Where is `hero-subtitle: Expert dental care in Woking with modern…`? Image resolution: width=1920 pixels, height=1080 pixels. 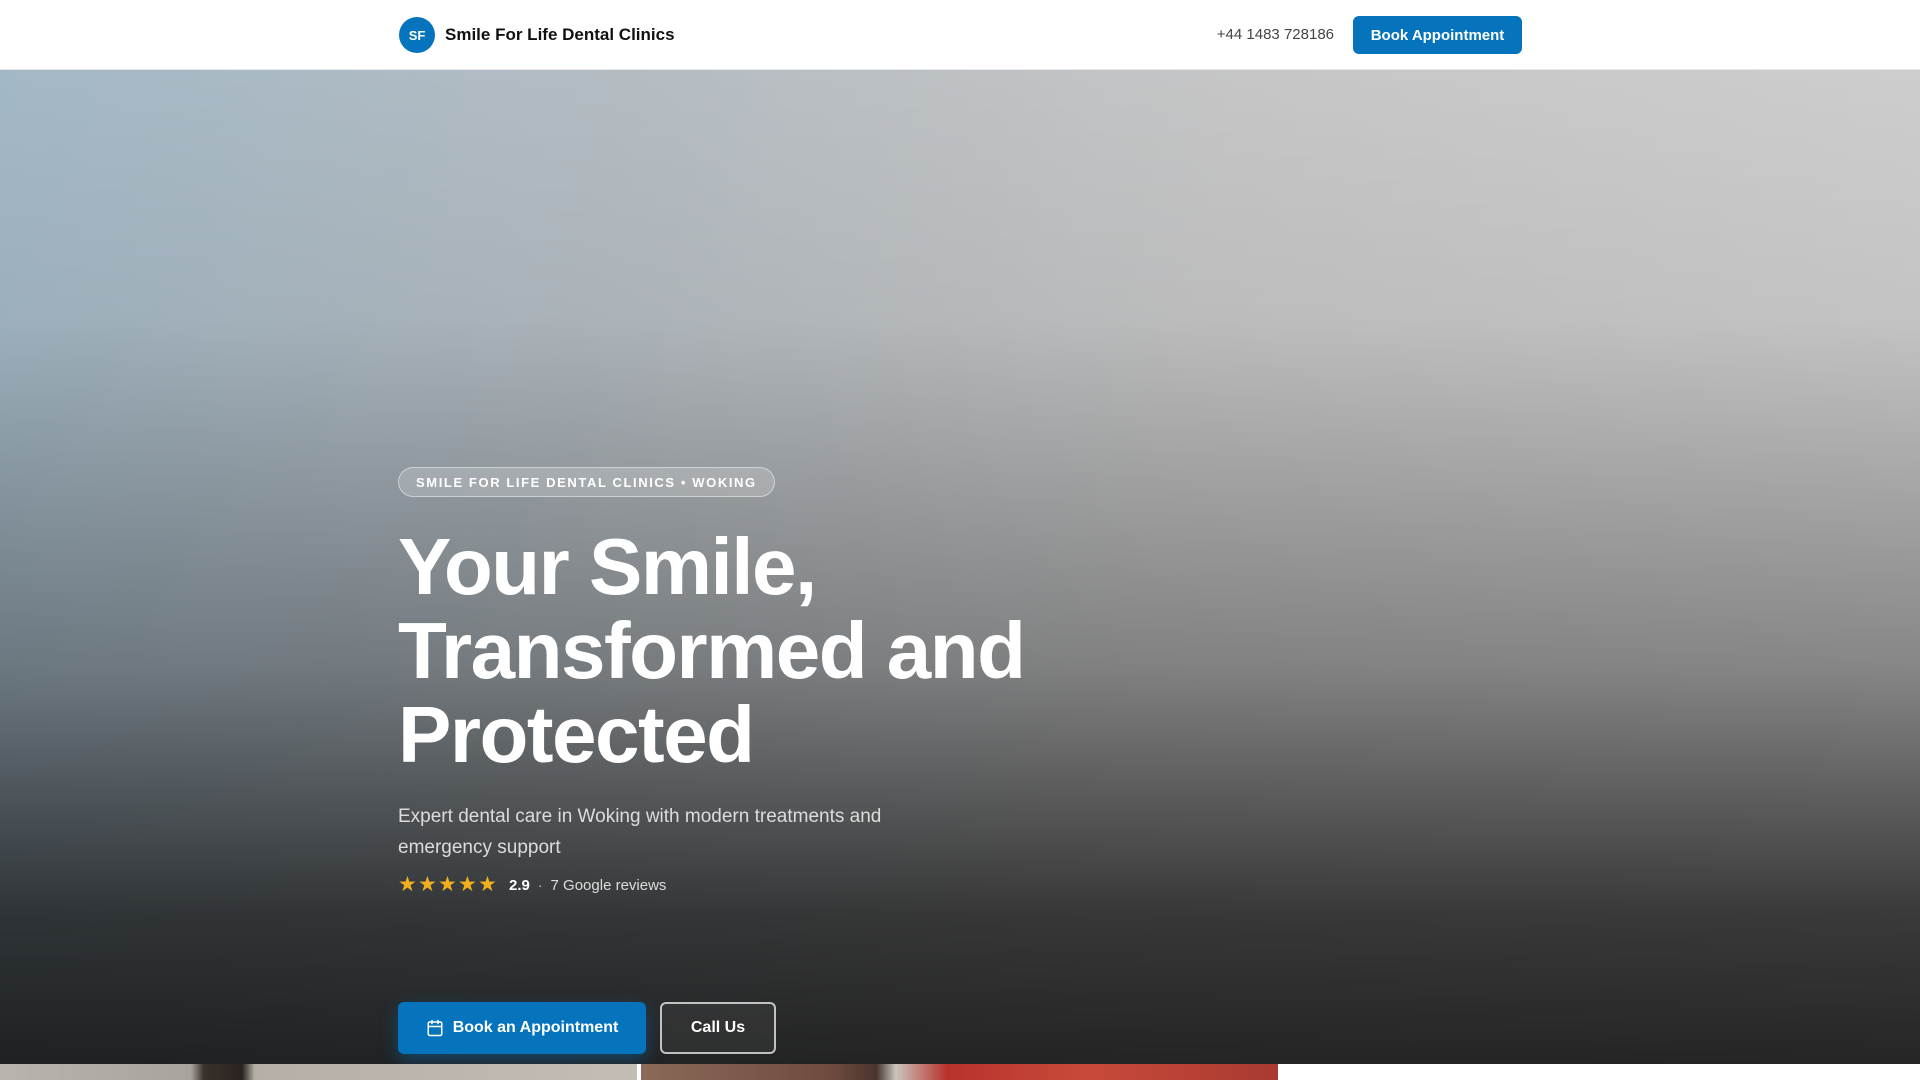
hero-subtitle: Expert dental care in Woking with modern… is located at coordinates (640, 832).